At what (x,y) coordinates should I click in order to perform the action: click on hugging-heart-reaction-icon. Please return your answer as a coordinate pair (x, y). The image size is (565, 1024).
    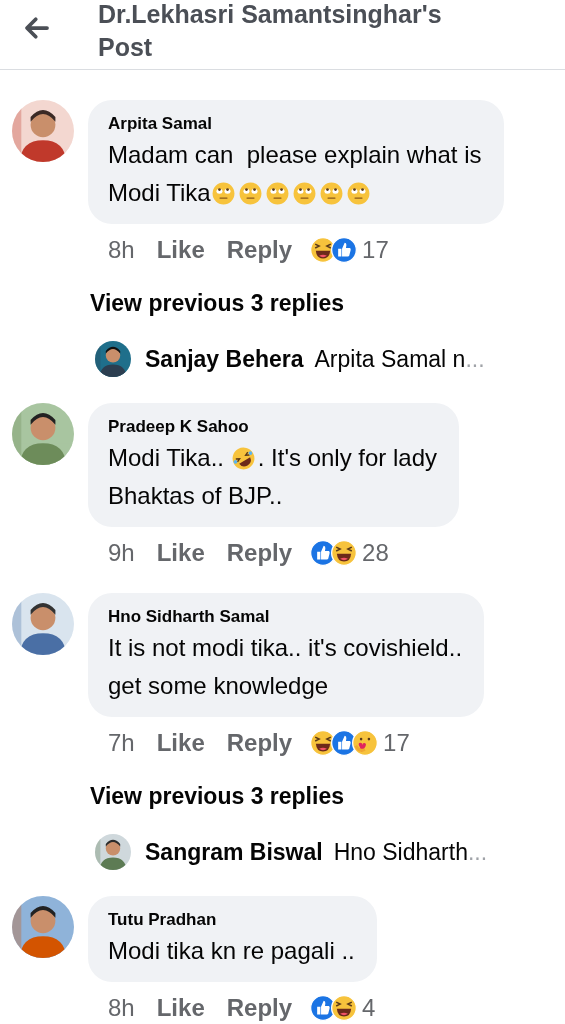
    Looking at the image, I should click on (365, 743).